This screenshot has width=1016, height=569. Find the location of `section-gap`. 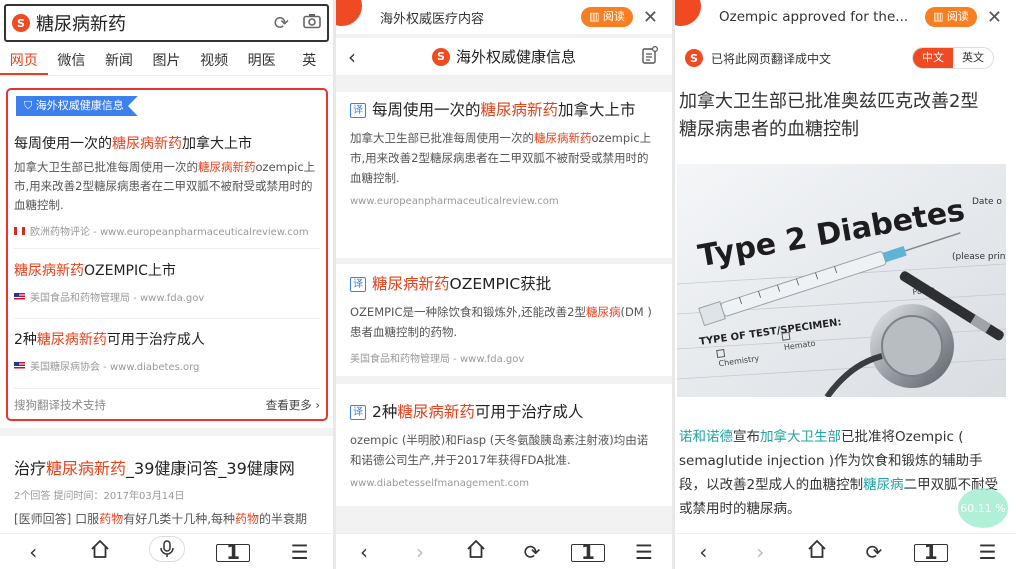

section-gap is located at coordinates (166, 432).